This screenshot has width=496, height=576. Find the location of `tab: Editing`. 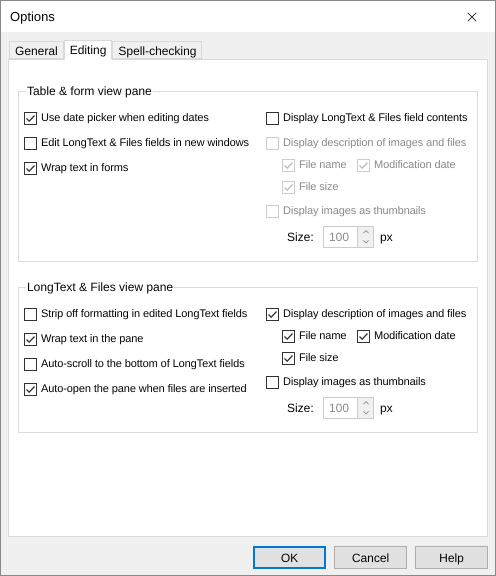

tab: Editing is located at coordinates (88, 50).